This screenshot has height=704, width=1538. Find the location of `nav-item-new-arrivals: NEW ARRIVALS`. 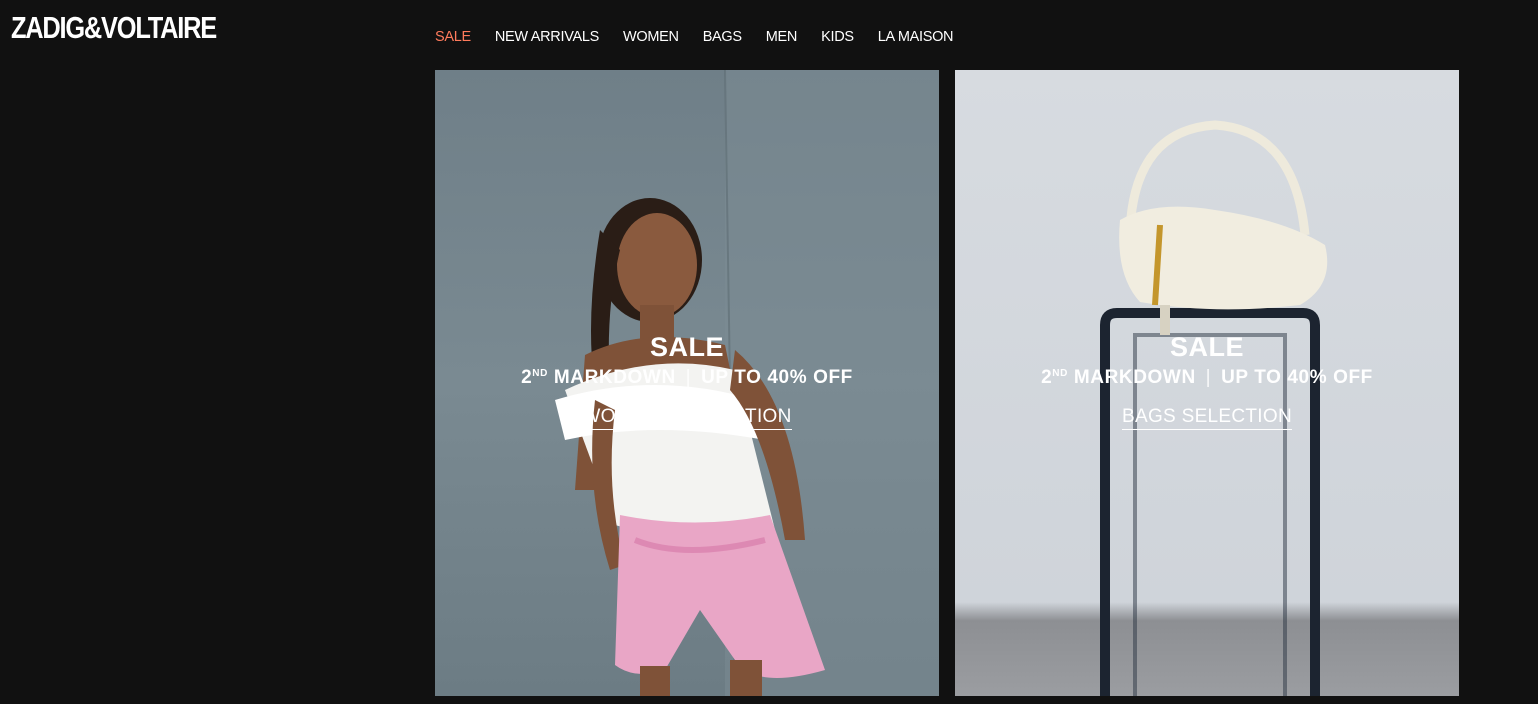

nav-item-new-arrivals: NEW ARRIVALS is located at coordinates (547, 37).